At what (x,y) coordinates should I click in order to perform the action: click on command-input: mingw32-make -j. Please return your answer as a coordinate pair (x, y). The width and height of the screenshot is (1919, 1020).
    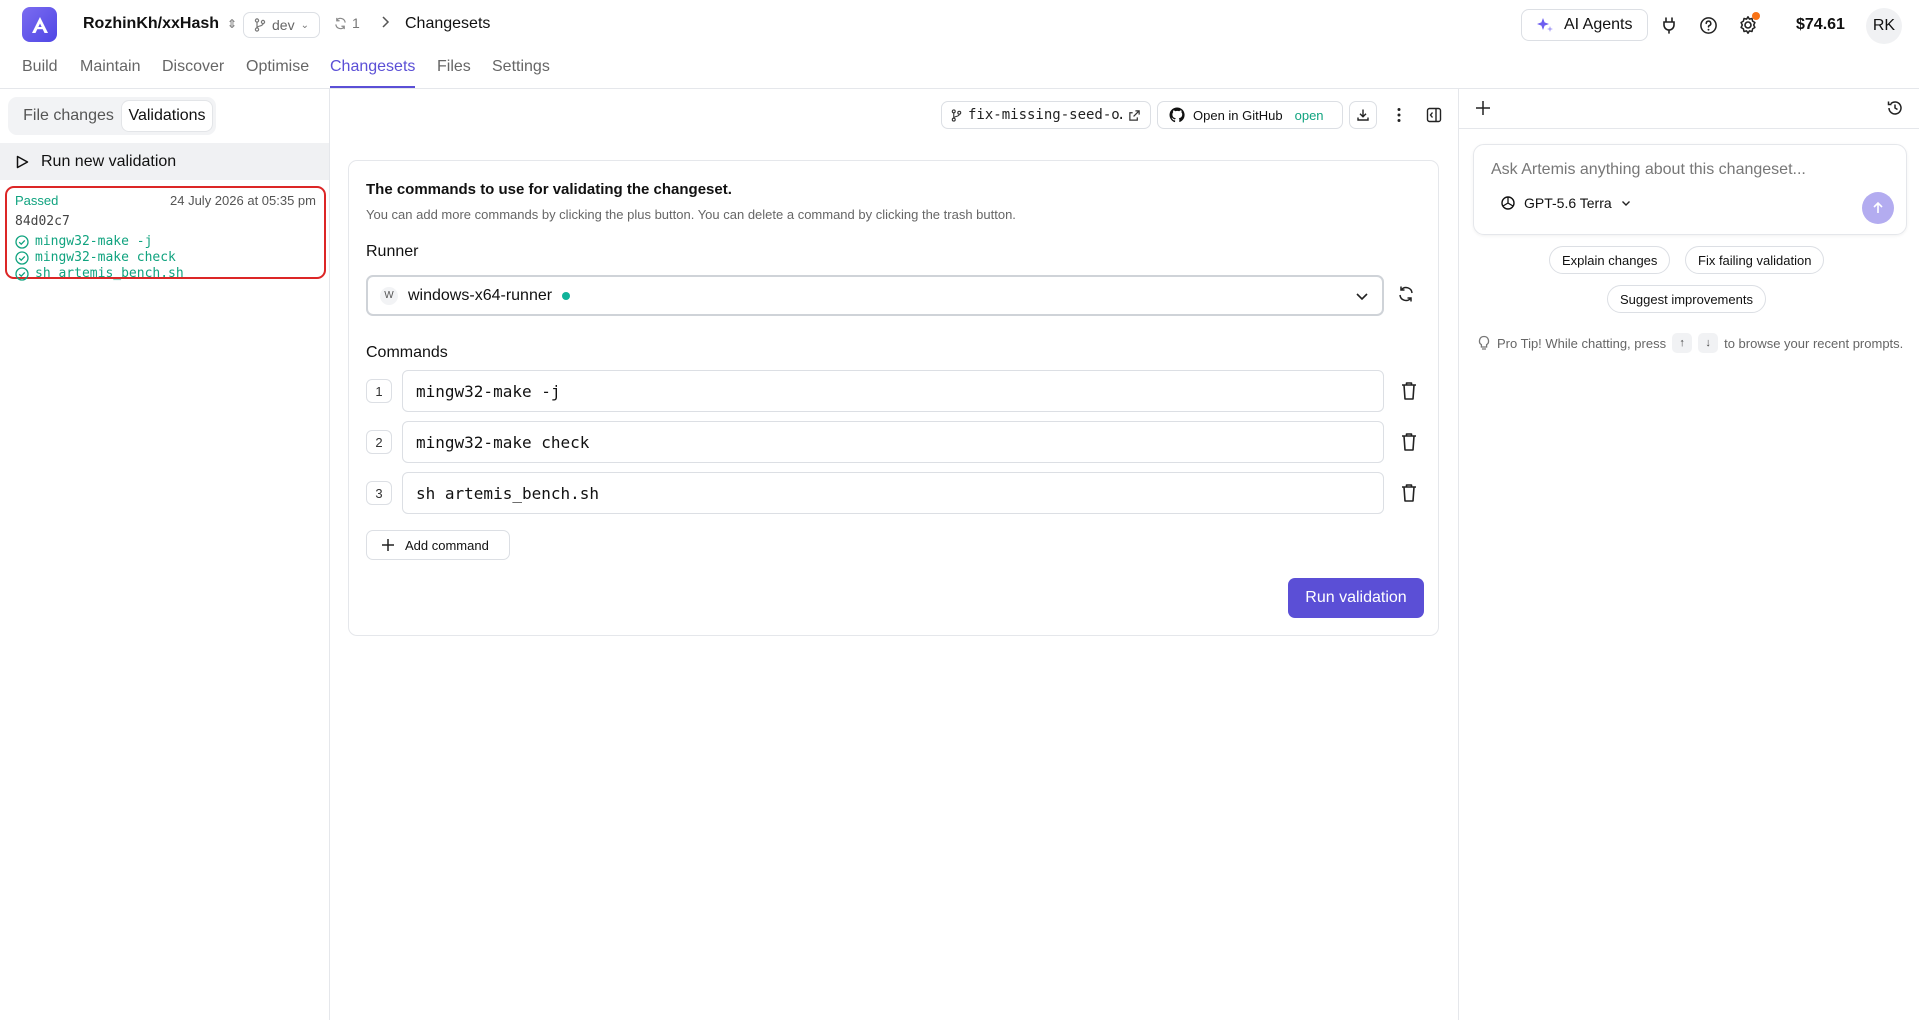
    Looking at the image, I should click on (893, 391).